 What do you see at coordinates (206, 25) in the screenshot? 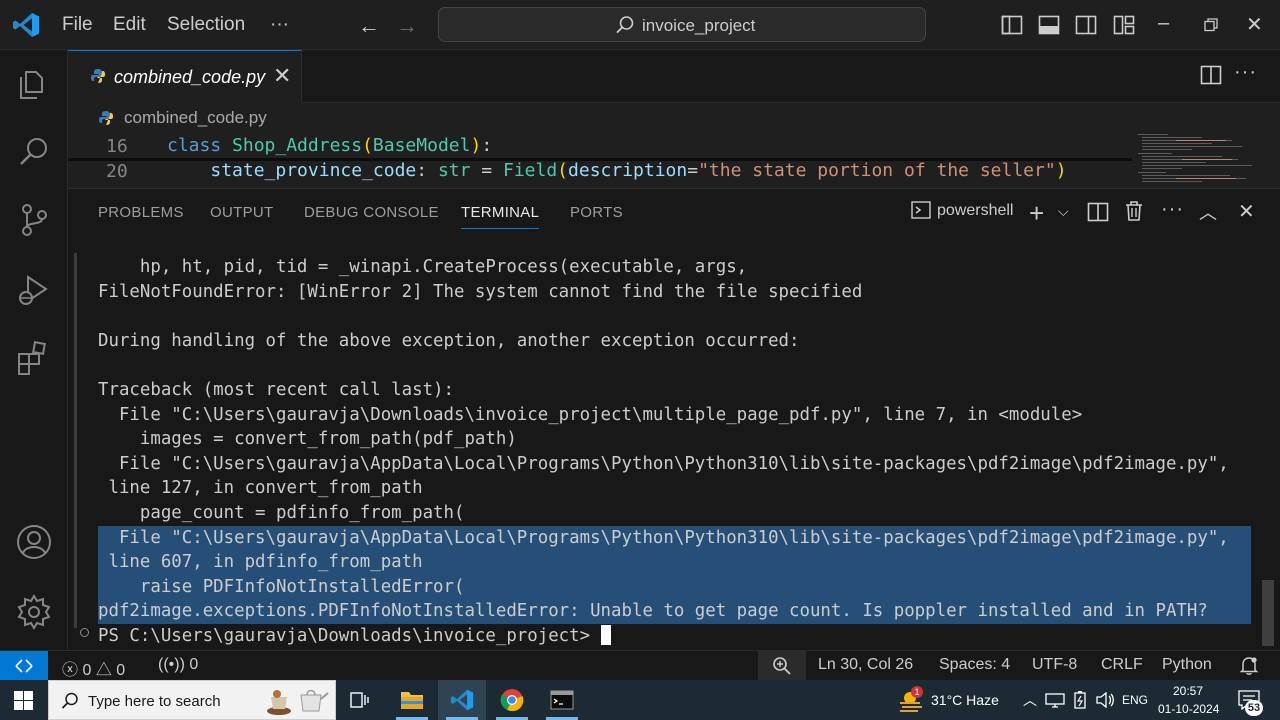
I see `menu-selection: Selection` at bounding box center [206, 25].